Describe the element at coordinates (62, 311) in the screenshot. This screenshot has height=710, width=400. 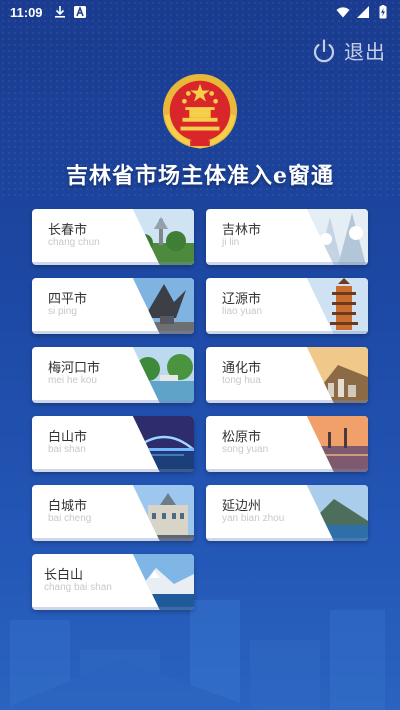
I see `city-pinyin: si ping` at that location.